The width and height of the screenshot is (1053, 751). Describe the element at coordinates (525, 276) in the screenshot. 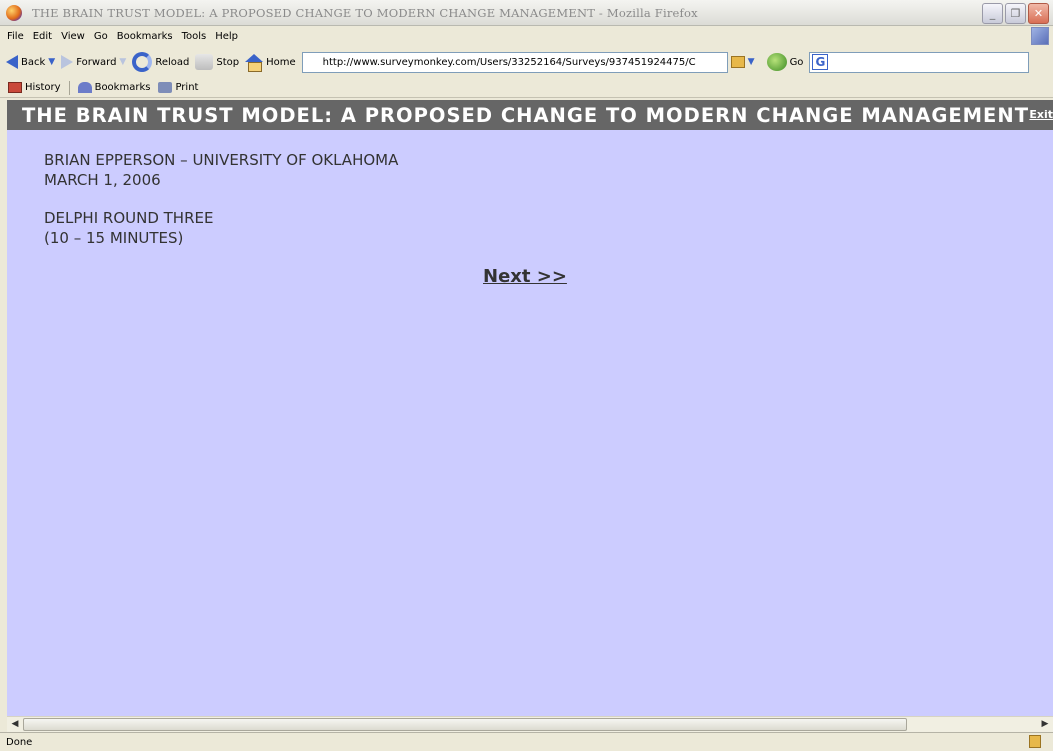

I see `next-link: Next >>` at that location.